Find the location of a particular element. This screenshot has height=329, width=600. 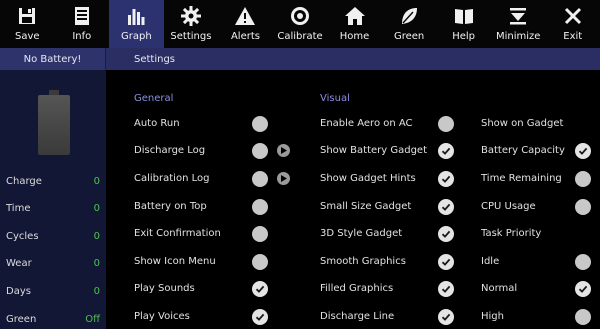

stat-label: Cycles is located at coordinates (22, 236).